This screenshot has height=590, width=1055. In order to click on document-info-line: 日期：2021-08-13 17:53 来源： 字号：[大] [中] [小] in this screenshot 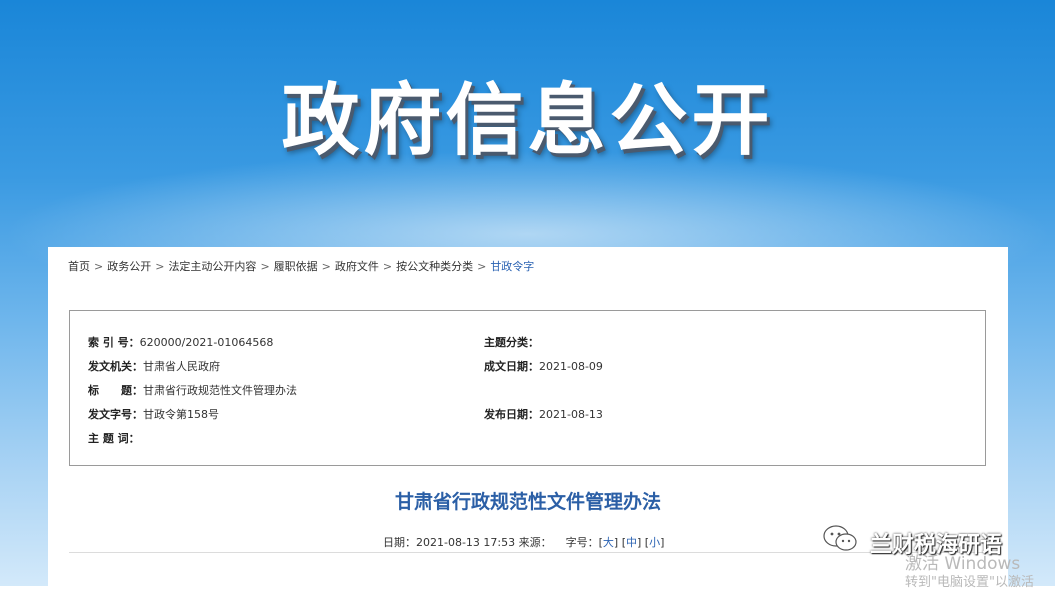, I will do `click(524, 542)`.